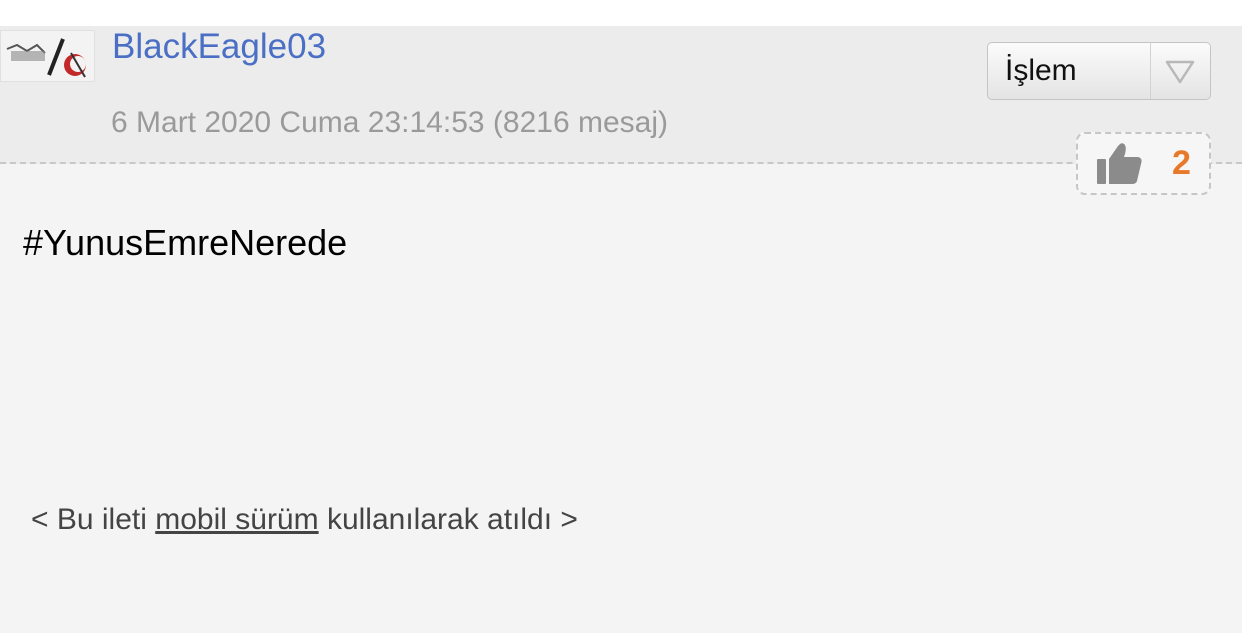 Image resolution: width=1242 pixels, height=633 pixels. I want to click on post-count: (8216 mesaj), so click(580, 122).